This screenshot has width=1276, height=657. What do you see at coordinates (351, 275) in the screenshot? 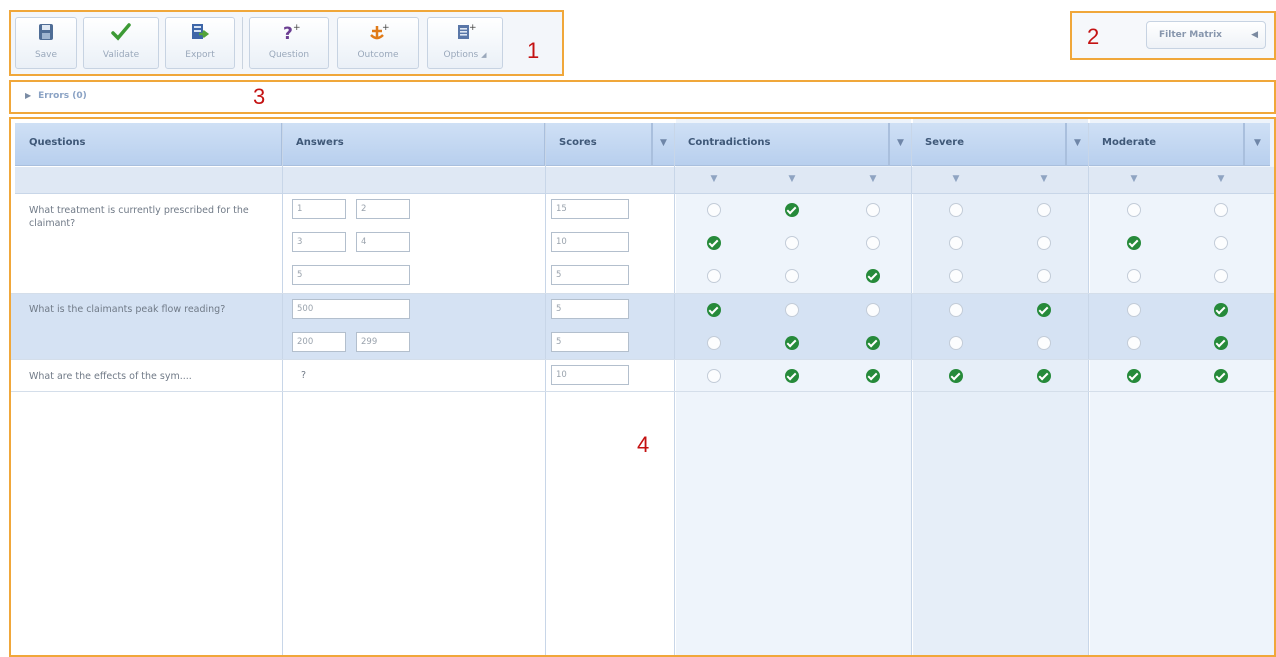
I see `answer-field: 5` at bounding box center [351, 275].